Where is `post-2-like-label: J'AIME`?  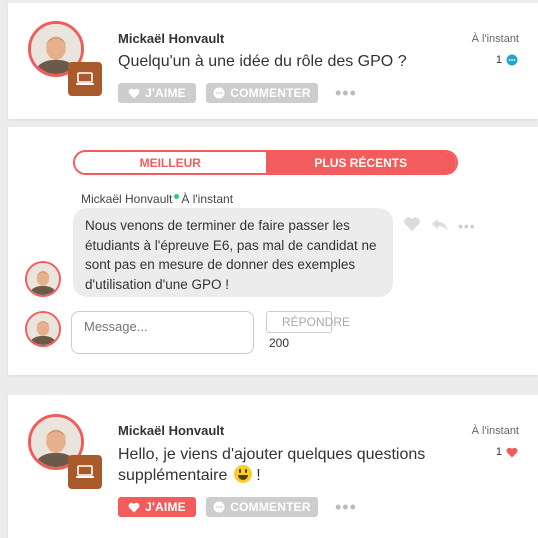 post-2-like-label: J'AIME is located at coordinates (165, 507).